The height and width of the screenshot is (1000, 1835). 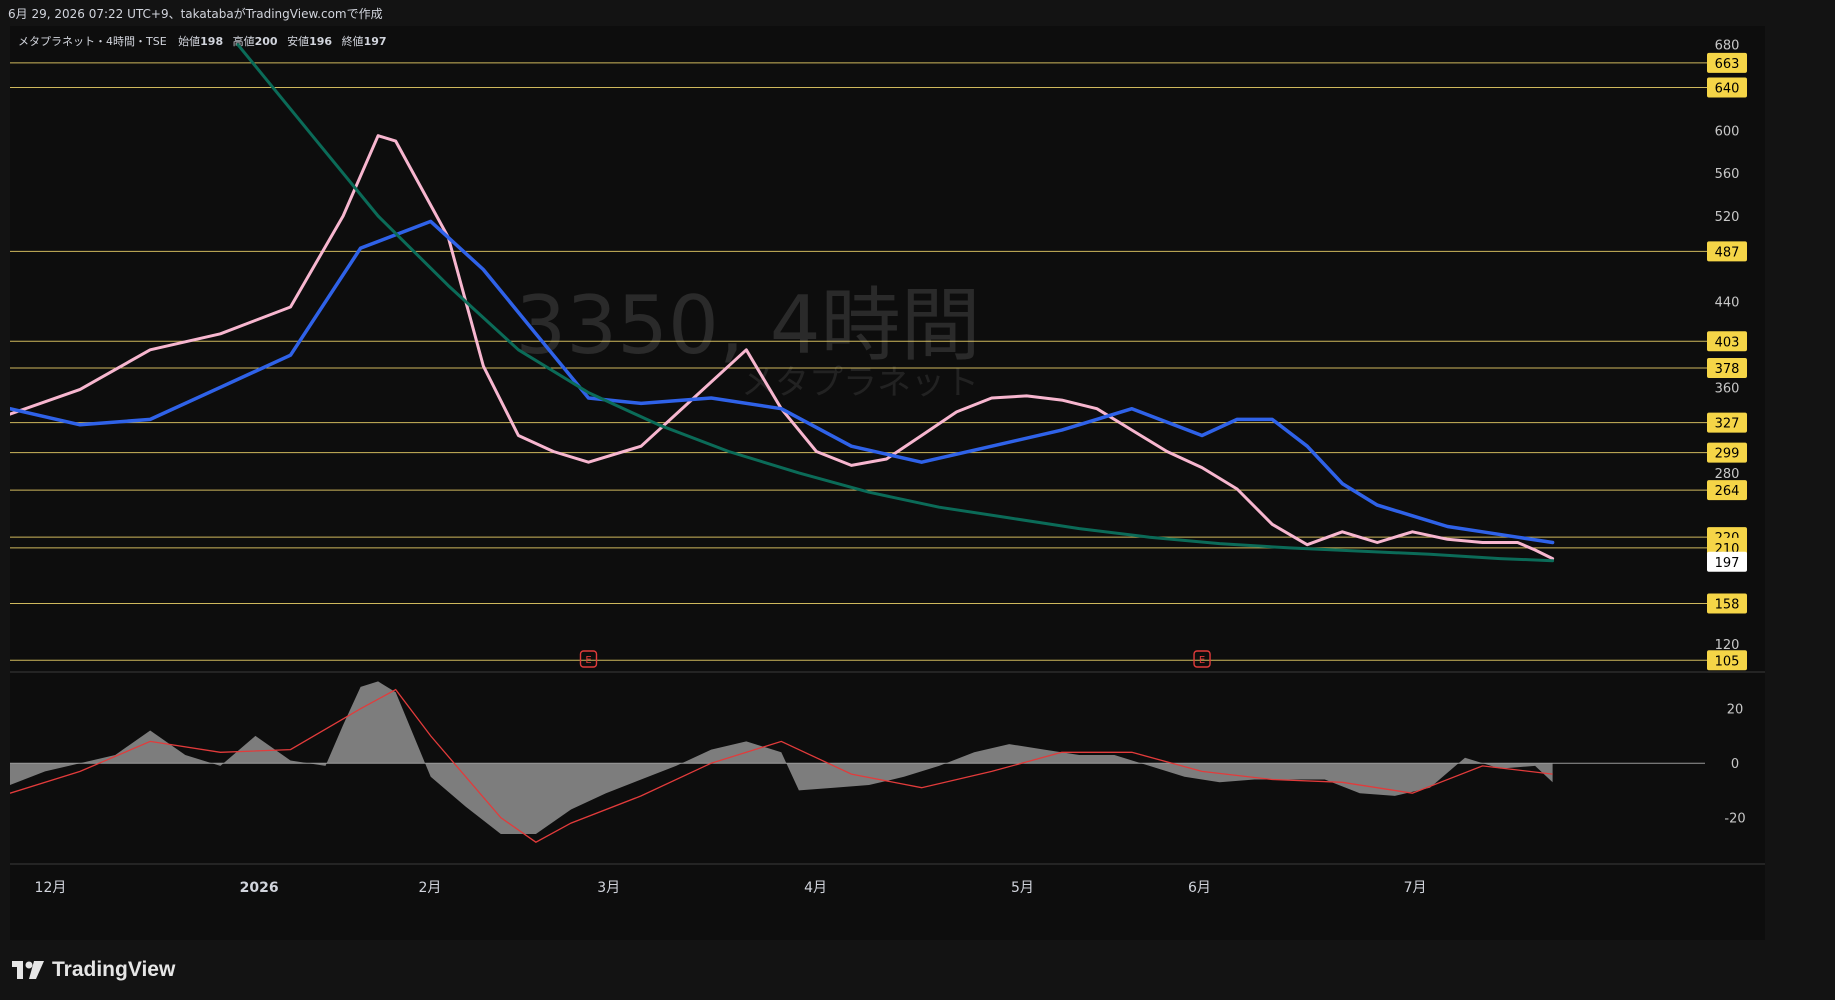 I want to click on oscillator-tick: -20, so click(x=1734, y=819).